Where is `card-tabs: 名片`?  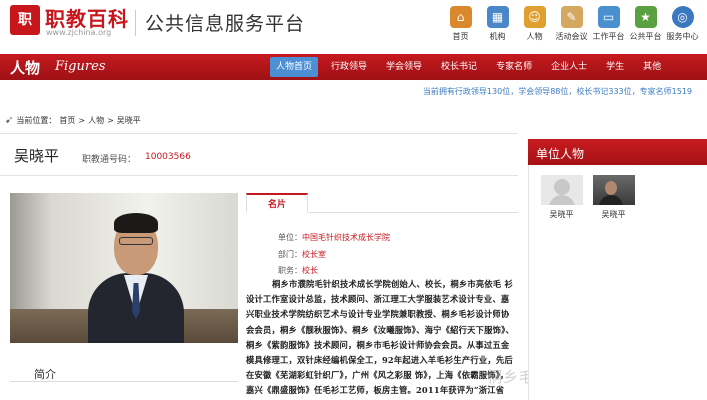
card-tabs: 名片 is located at coordinates (382, 203).